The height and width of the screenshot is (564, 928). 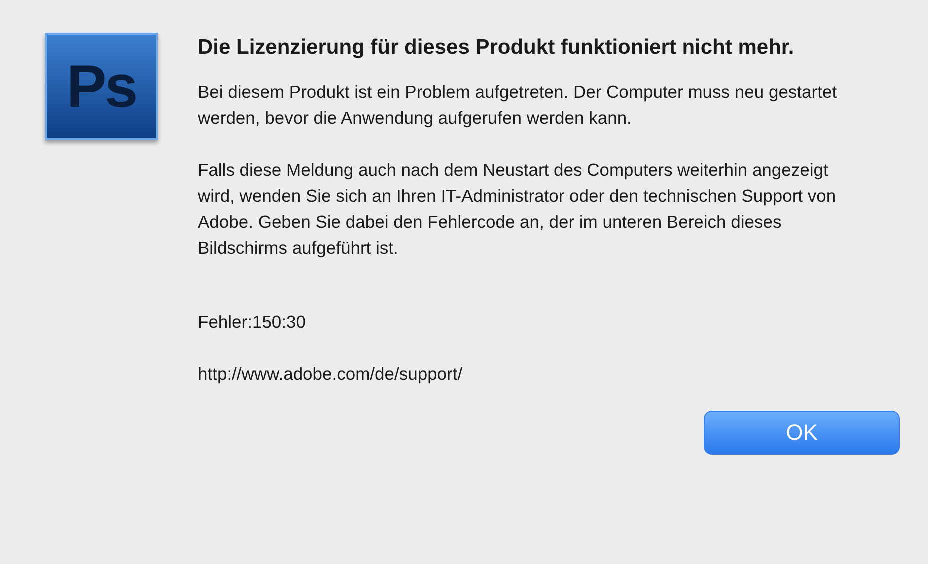 What do you see at coordinates (101, 86) in the screenshot?
I see `app-icon: Ps` at bounding box center [101, 86].